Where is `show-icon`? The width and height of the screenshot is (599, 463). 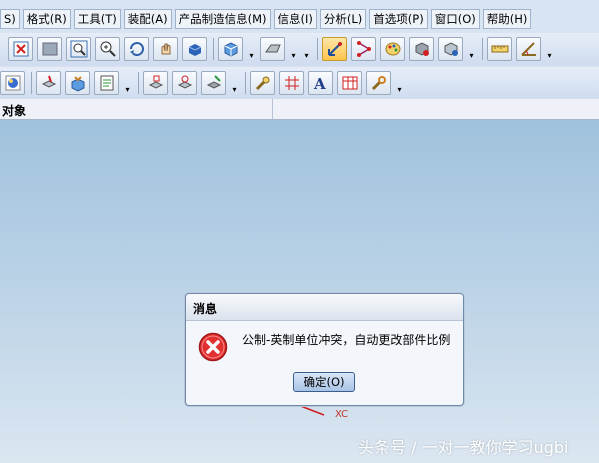
show-icon is located at coordinates (451, 49).